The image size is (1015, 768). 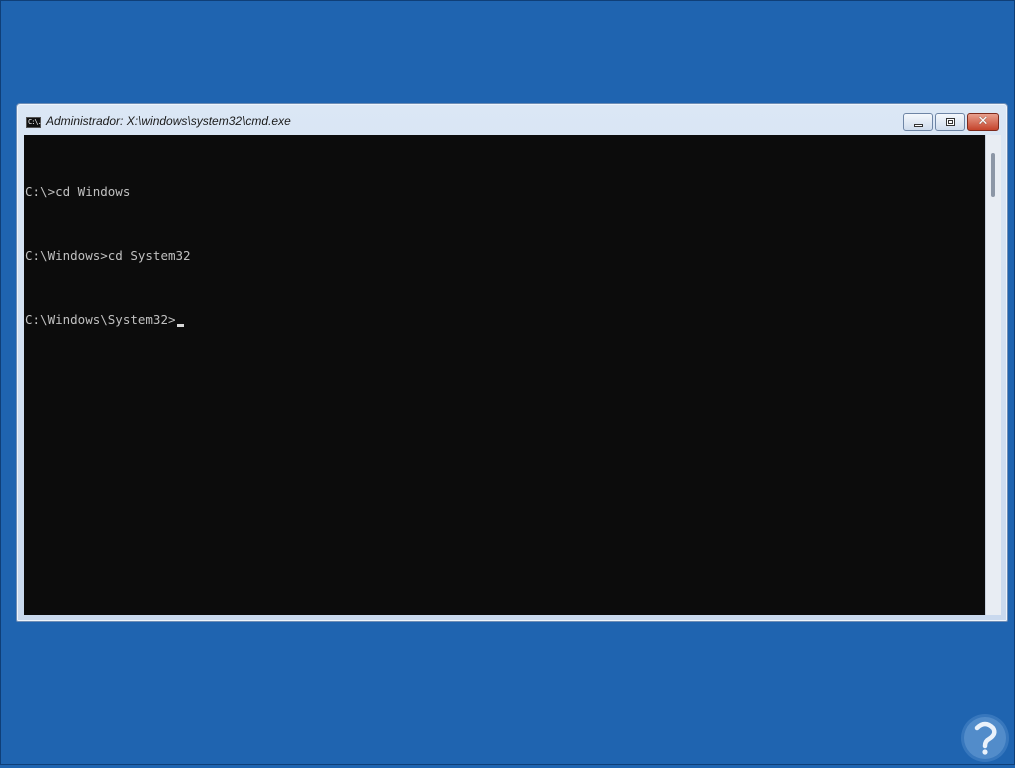 I want to click on maximize-button, so click(x=950, y=122).